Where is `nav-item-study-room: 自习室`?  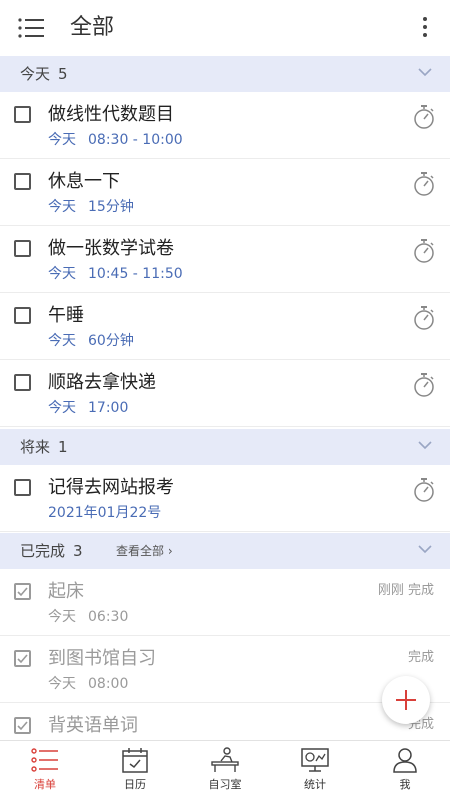 nav-item-study-room: 自习室 is located at coordinates (225, 771).